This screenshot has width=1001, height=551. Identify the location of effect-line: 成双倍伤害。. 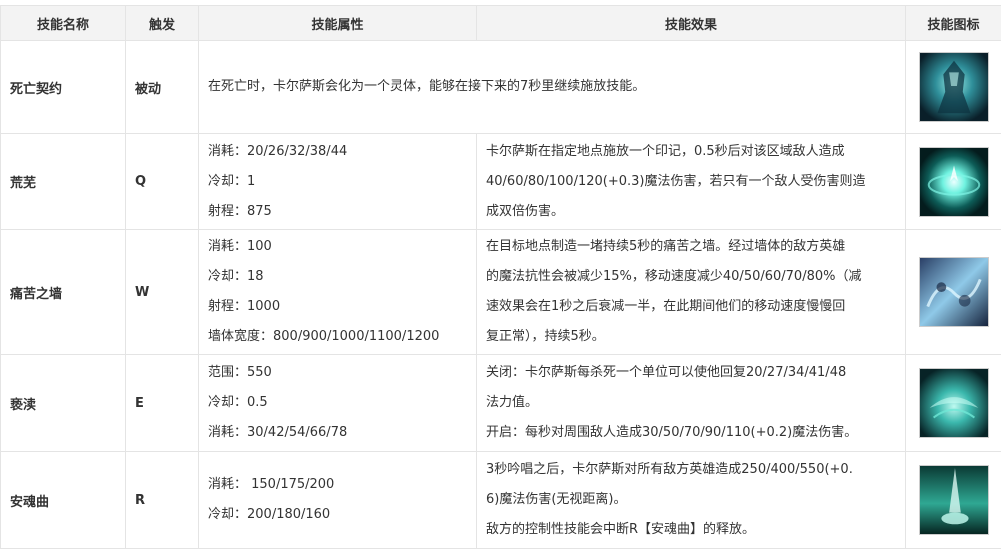
(525, 211).